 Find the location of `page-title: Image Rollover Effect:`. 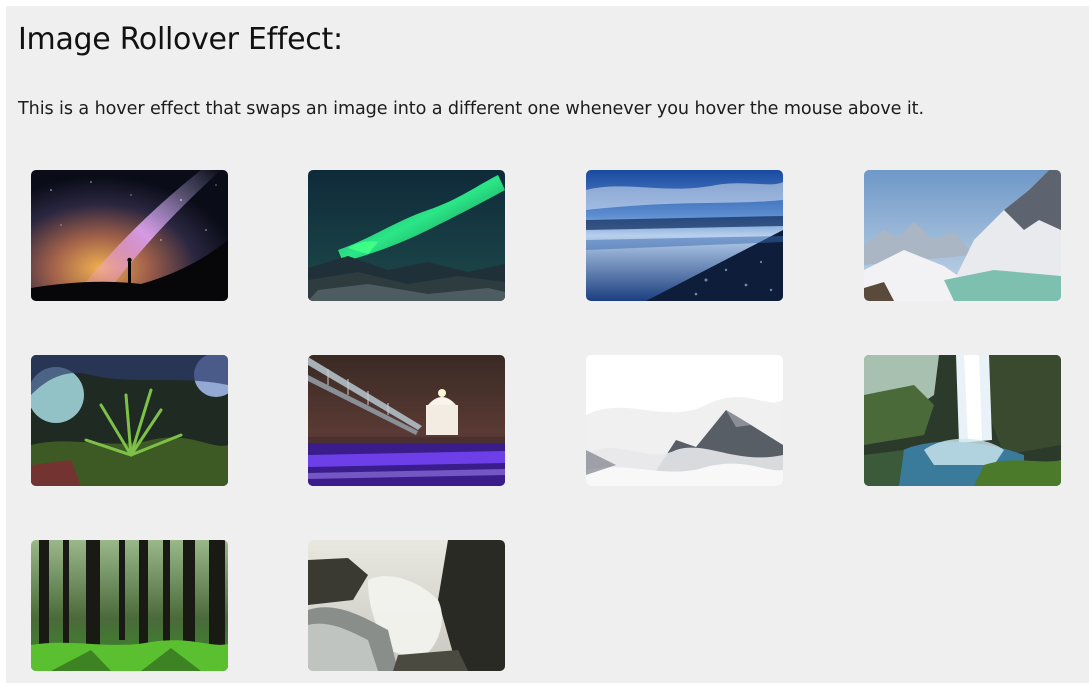

page-title: Image Rollover Effect: is located at coordinates (180, 39).